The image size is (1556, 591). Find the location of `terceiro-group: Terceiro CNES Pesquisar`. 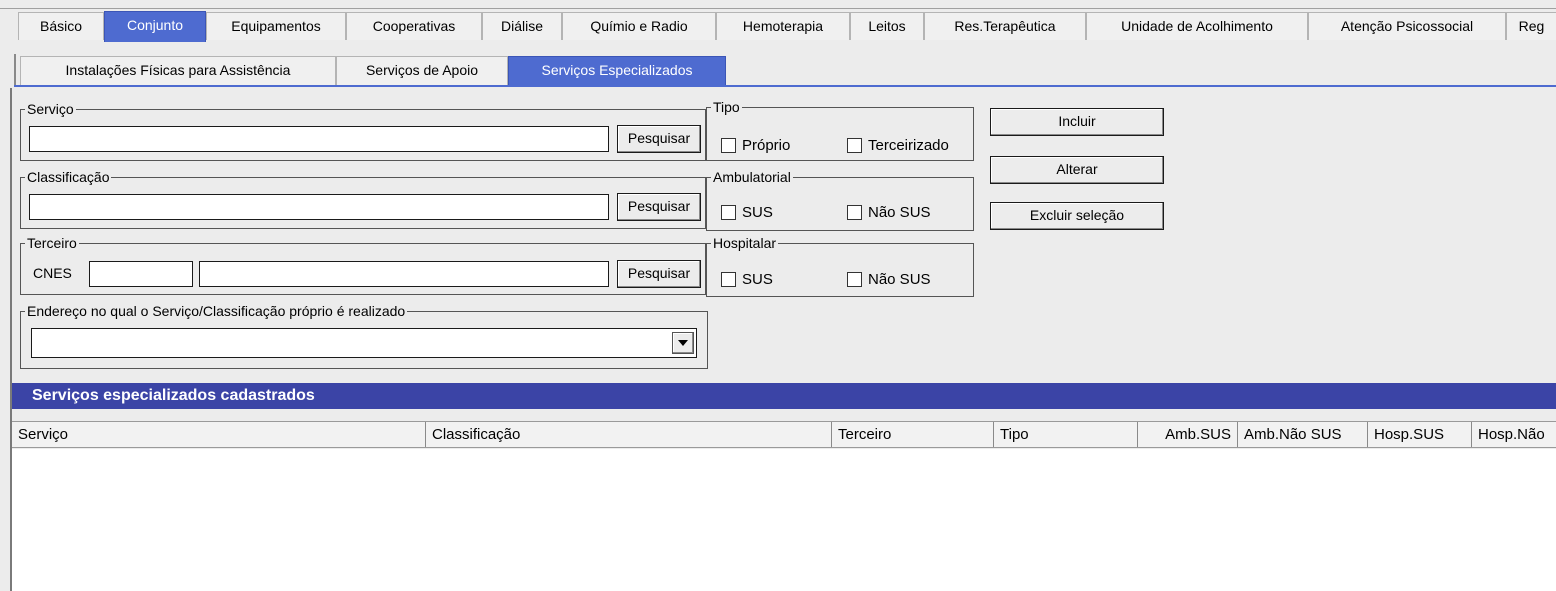

terceiro-group: Terceiro CNES Pesquisar is located at coordinates (363, 264).